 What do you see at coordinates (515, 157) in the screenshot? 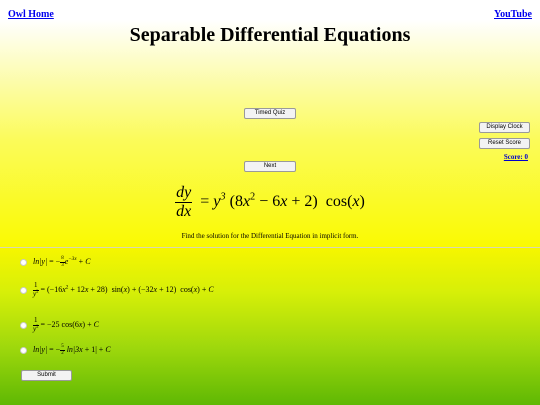
I see `score-display: Score: 0` at bounding box center [515, 157].